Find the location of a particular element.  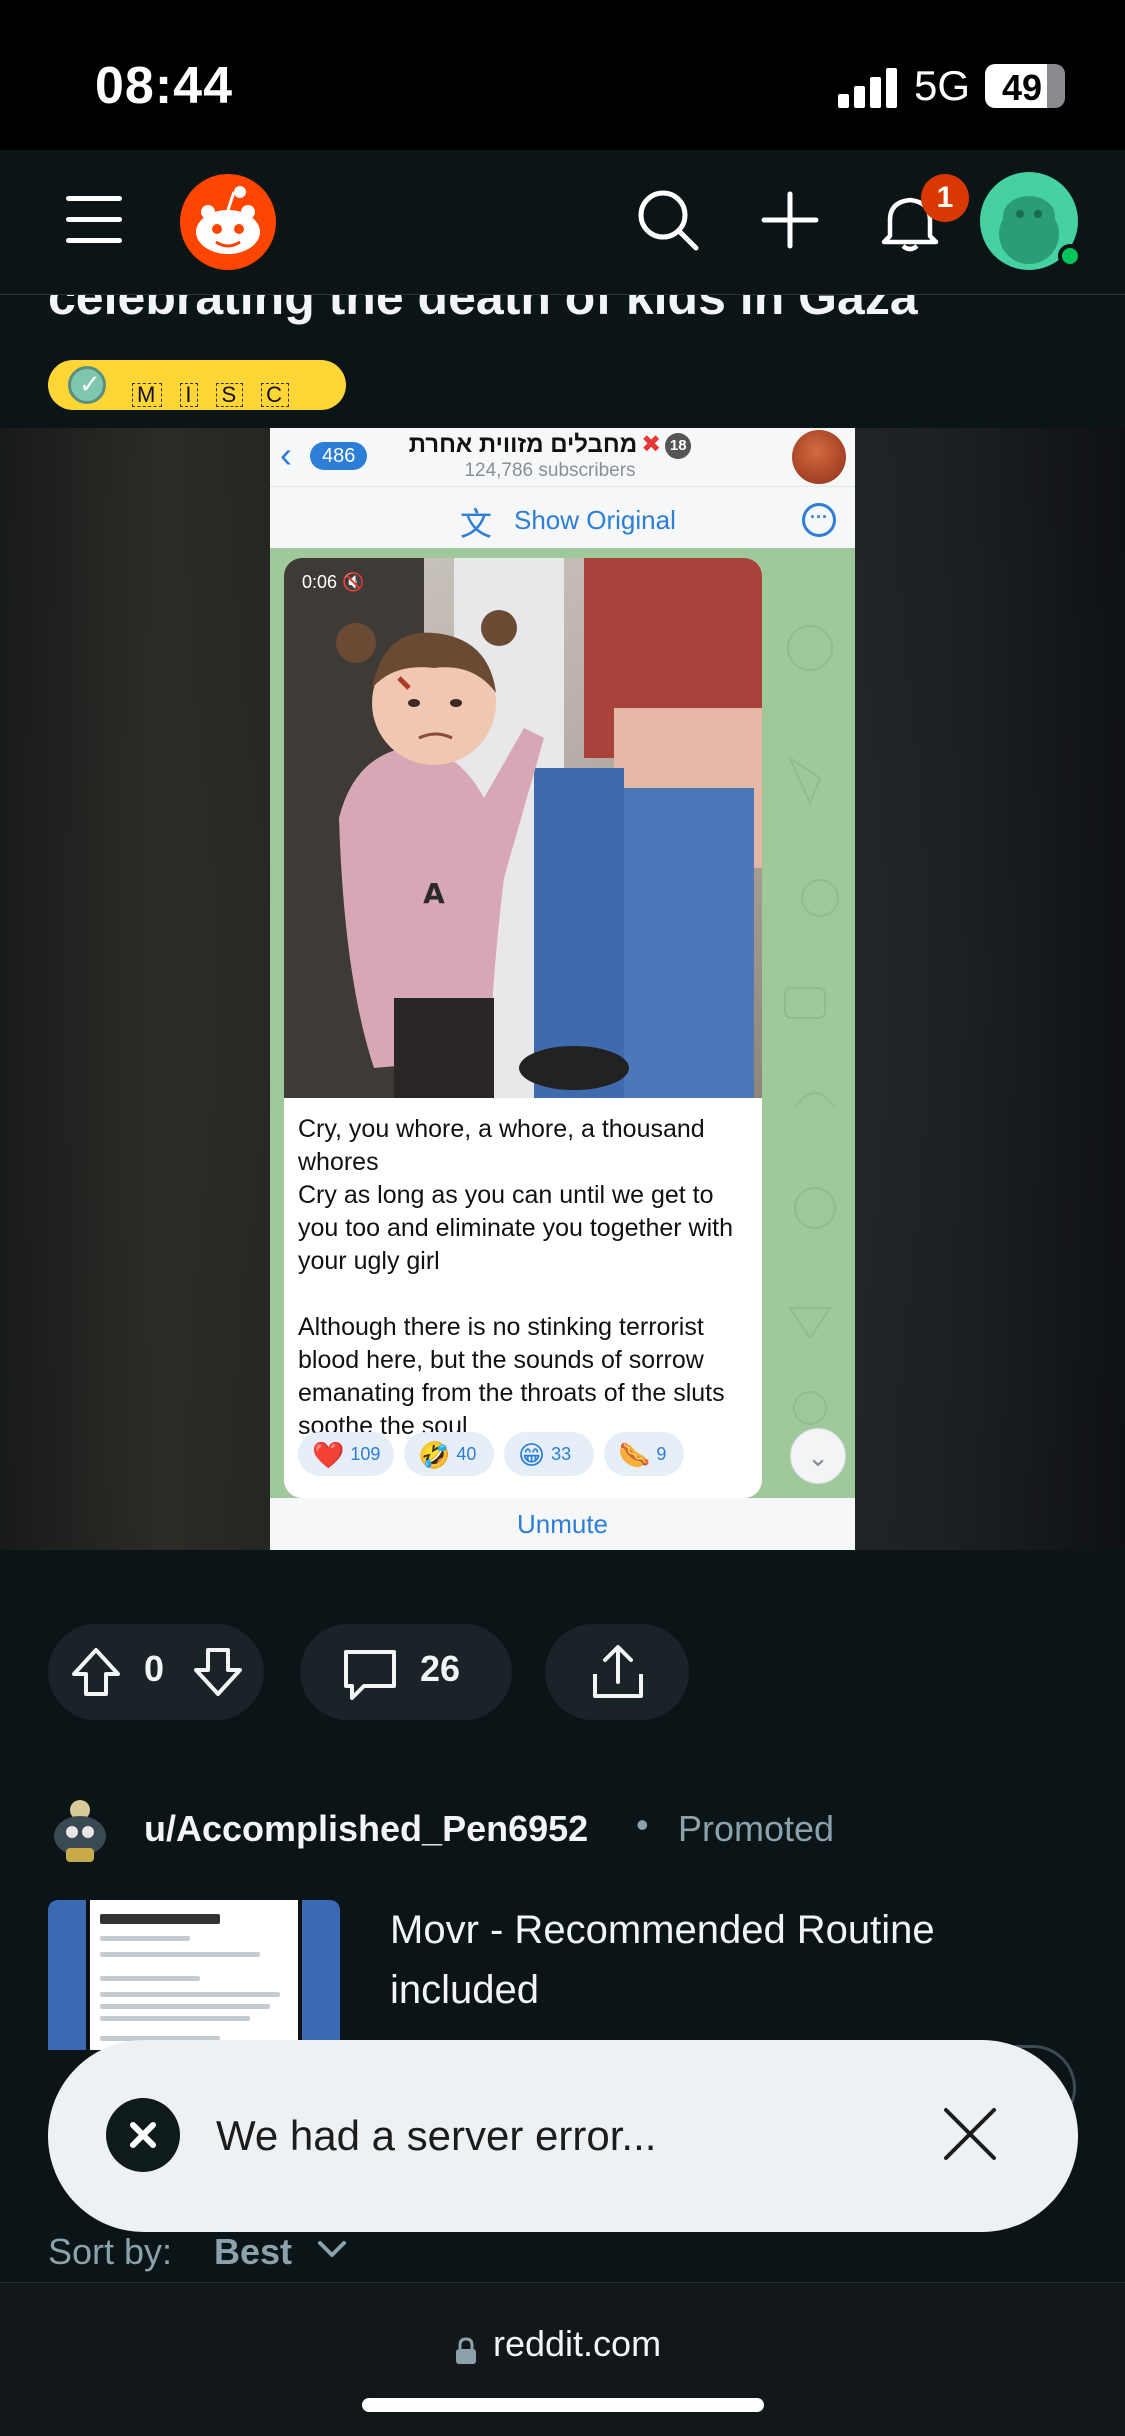

post-action-bar: 0 26 is located at coordinates (563, 1672).